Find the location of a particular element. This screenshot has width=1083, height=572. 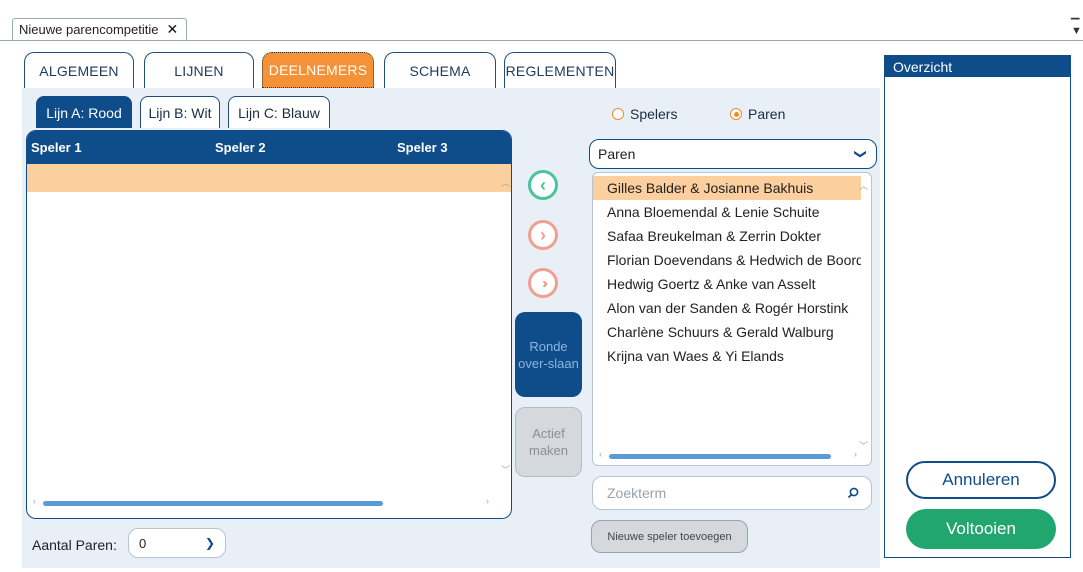

double-chevron-right-icon: ›› is located at coordinates (545, 283).